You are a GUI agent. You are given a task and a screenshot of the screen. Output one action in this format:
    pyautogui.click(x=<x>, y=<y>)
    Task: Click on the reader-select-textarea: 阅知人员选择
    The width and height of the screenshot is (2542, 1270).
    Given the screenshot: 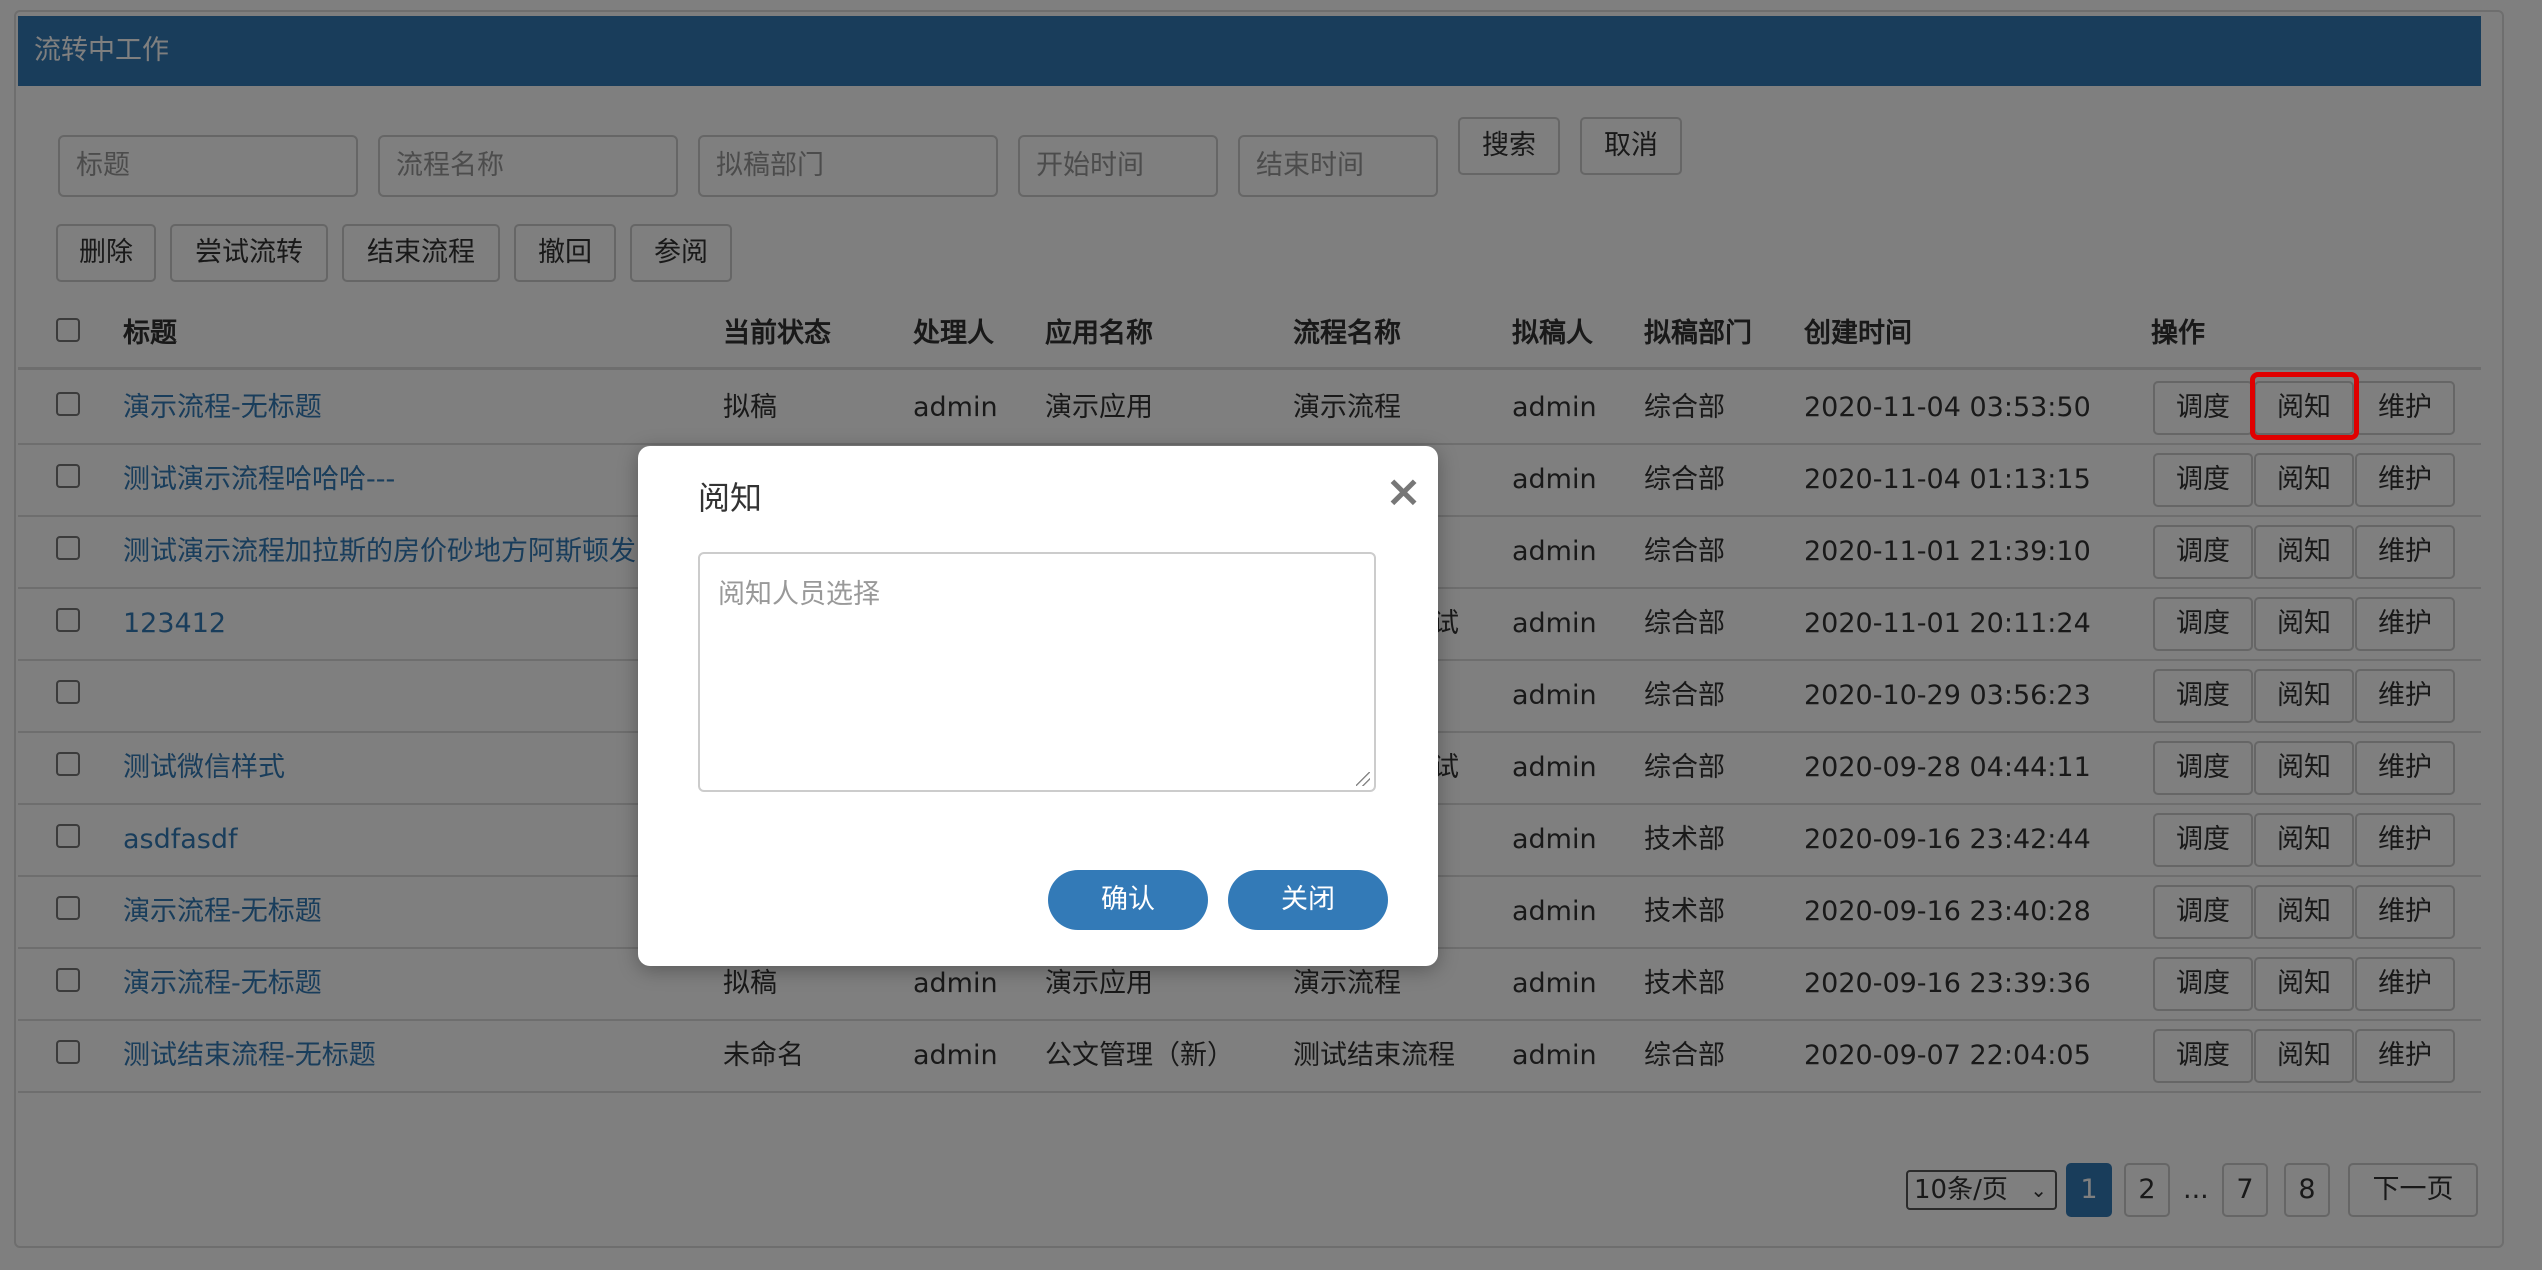 What is the action you would take?
    pyautogui.click(x=1037, y=672)
    